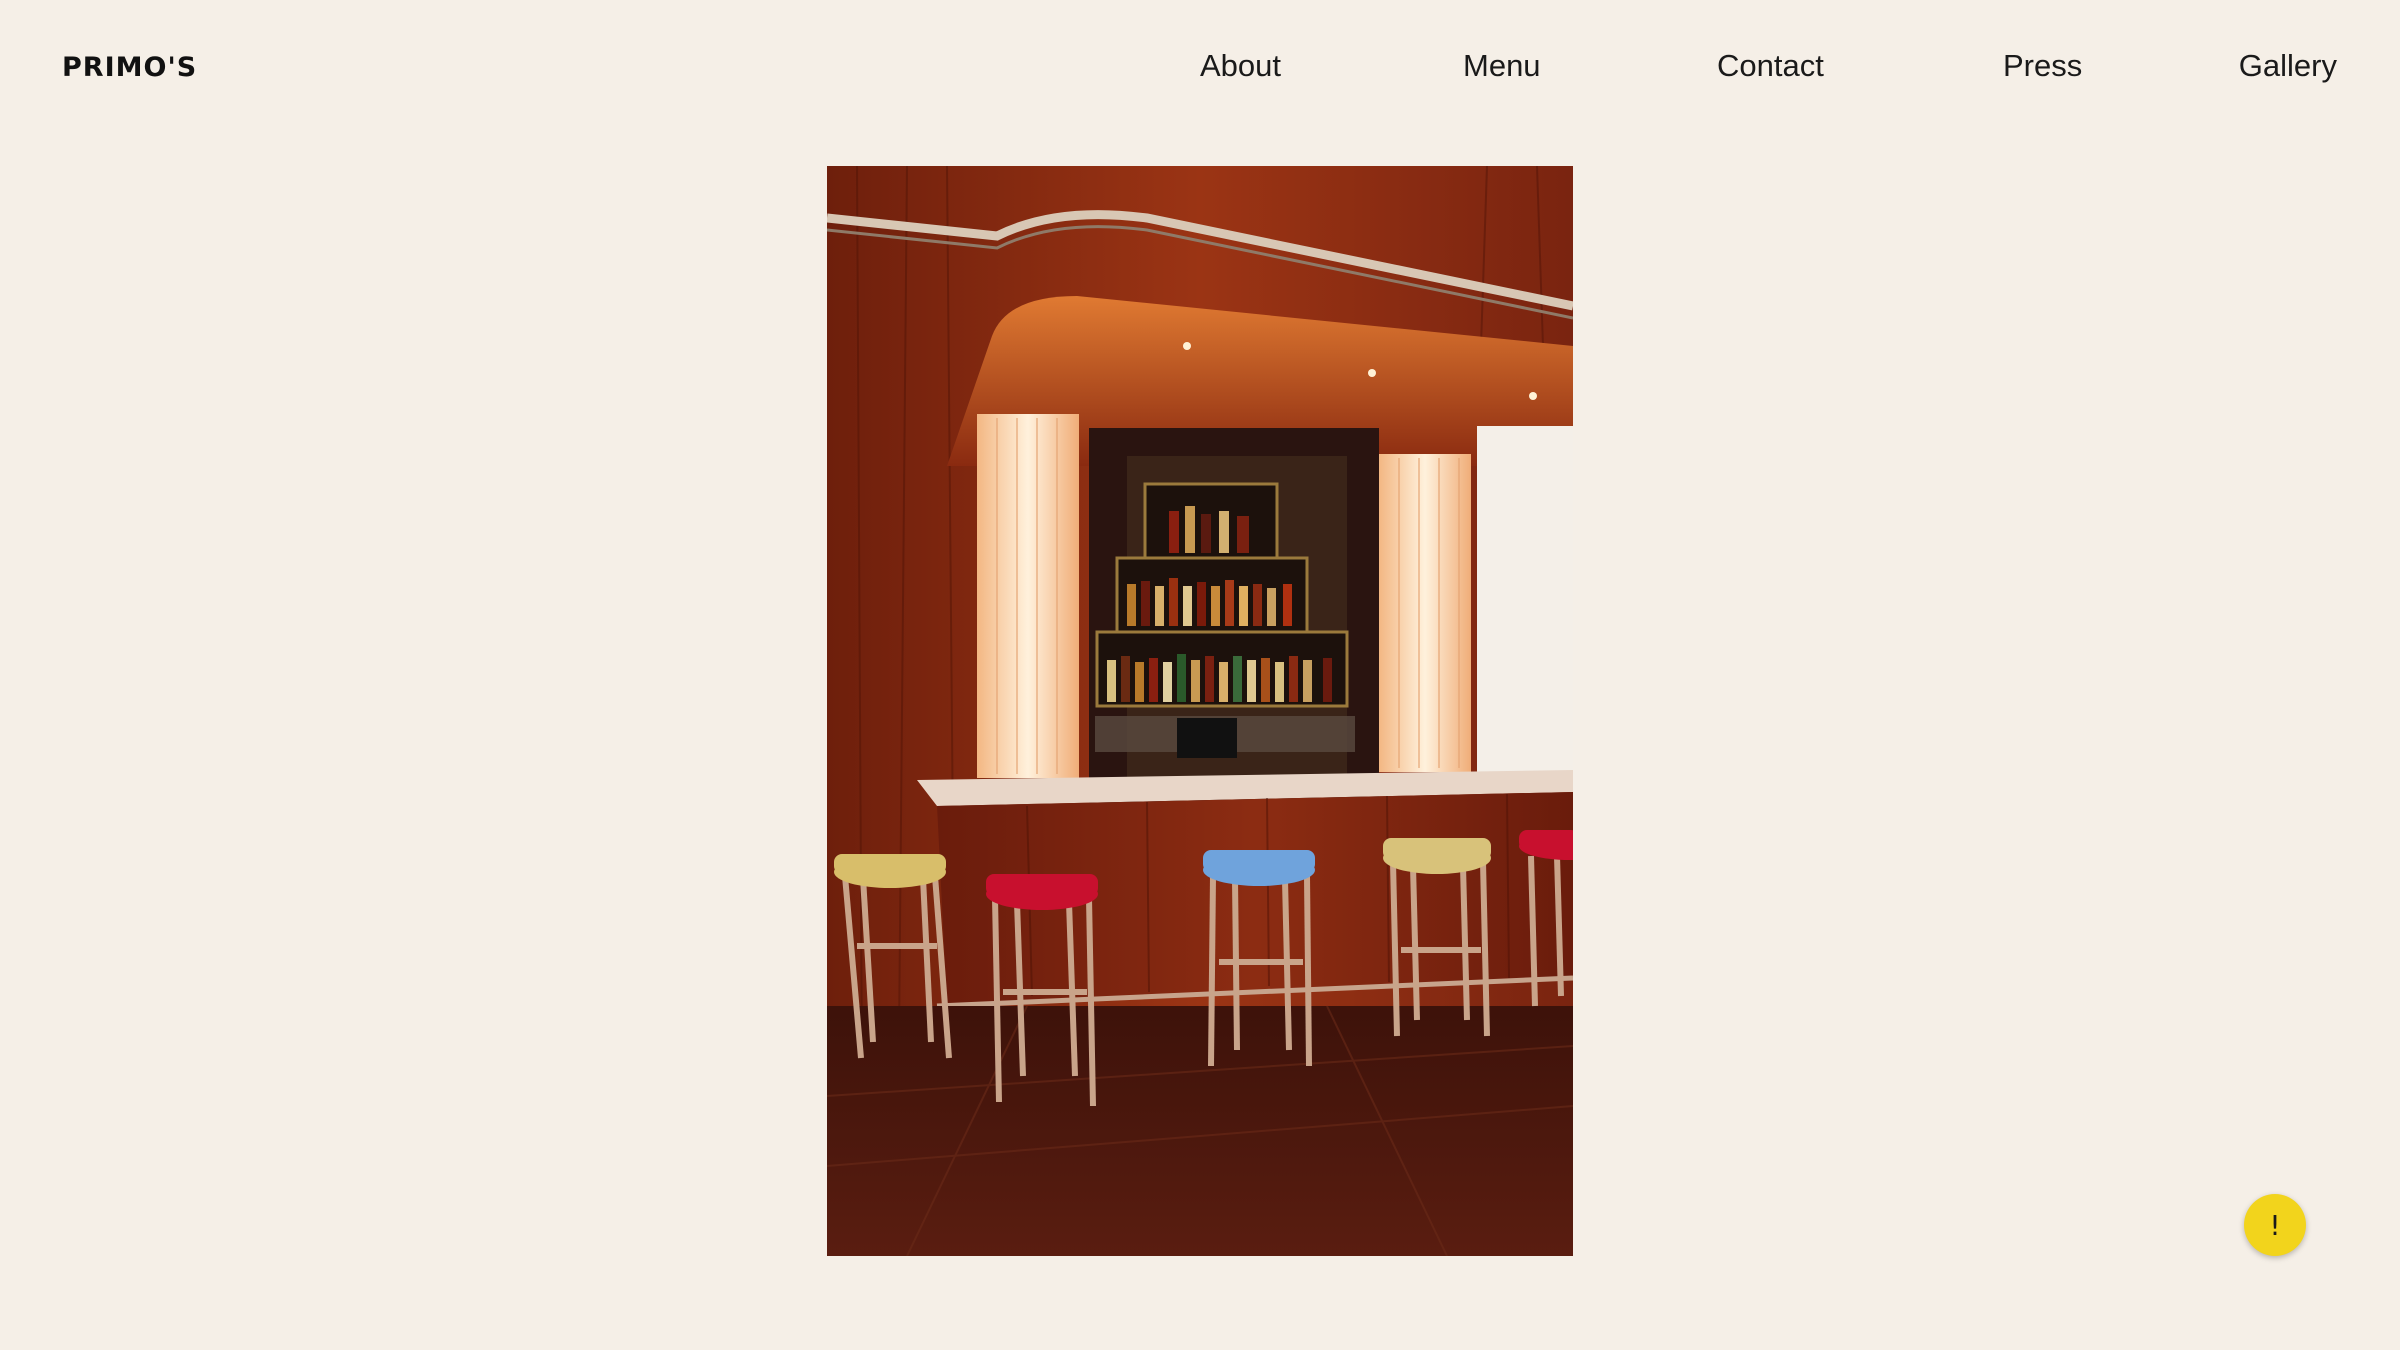 Image resolution: width=2400 pixels, height=1350 pixels. I want to click on nav-link-about: About, so click(1240, 66).